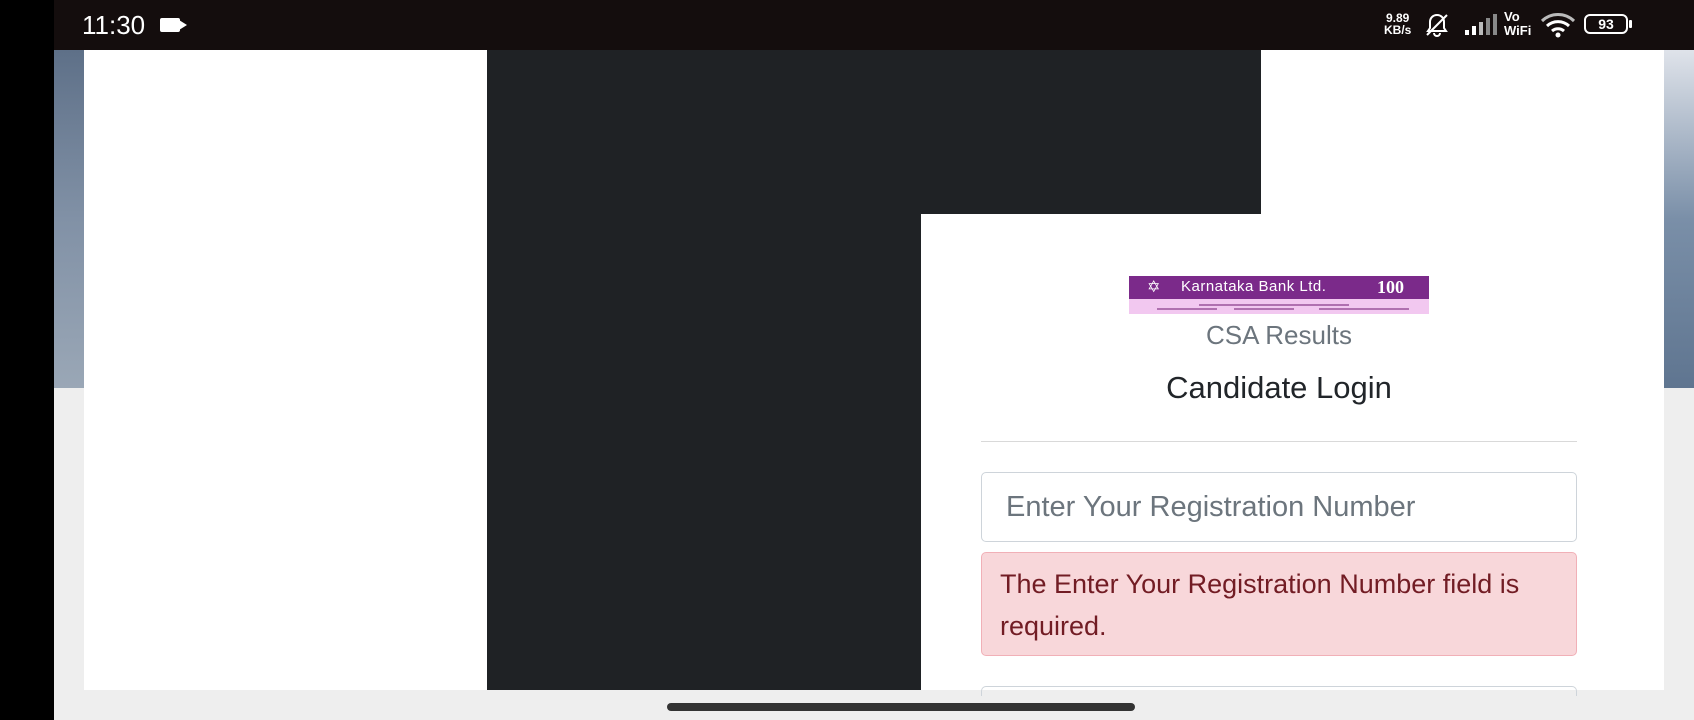  What do you see at coordinates (114, 25) in the screenshot?
I see `status-time: 11:30` at bounding box center [114, 25].